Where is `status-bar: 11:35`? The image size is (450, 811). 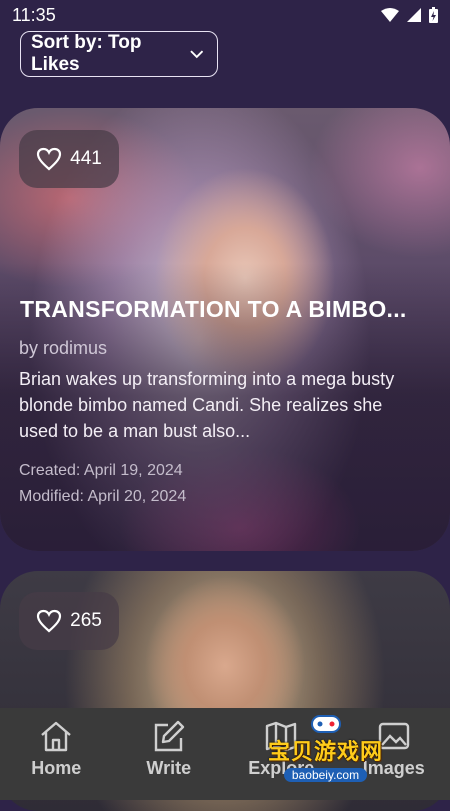 status-bar: 11:35 is located at coordinates (225, 15).